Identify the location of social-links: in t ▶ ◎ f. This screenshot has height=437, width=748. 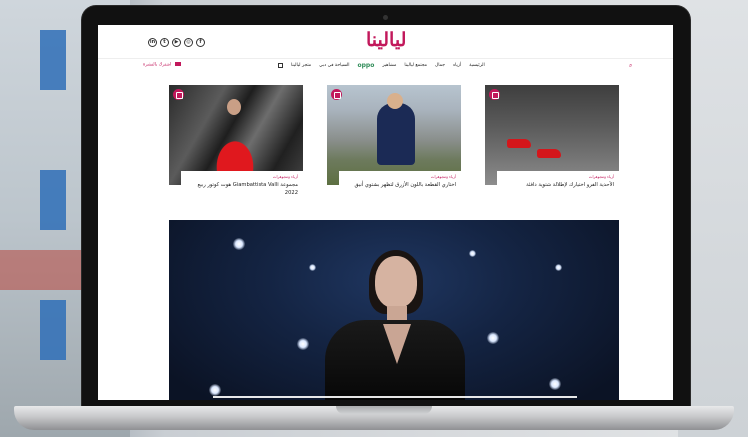
(176, 42).